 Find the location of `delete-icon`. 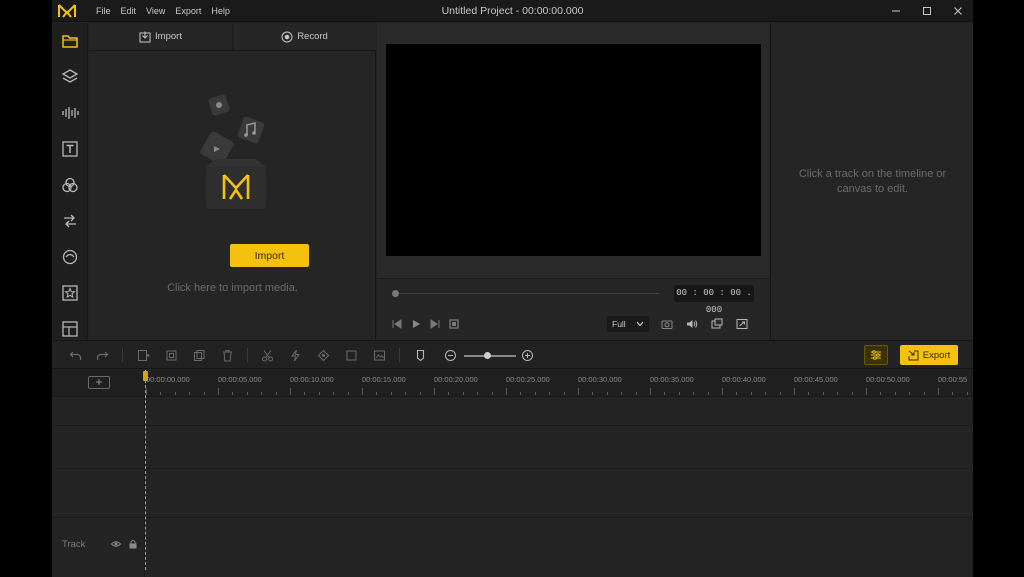

delete-icon is located at coordinates (227, 355).